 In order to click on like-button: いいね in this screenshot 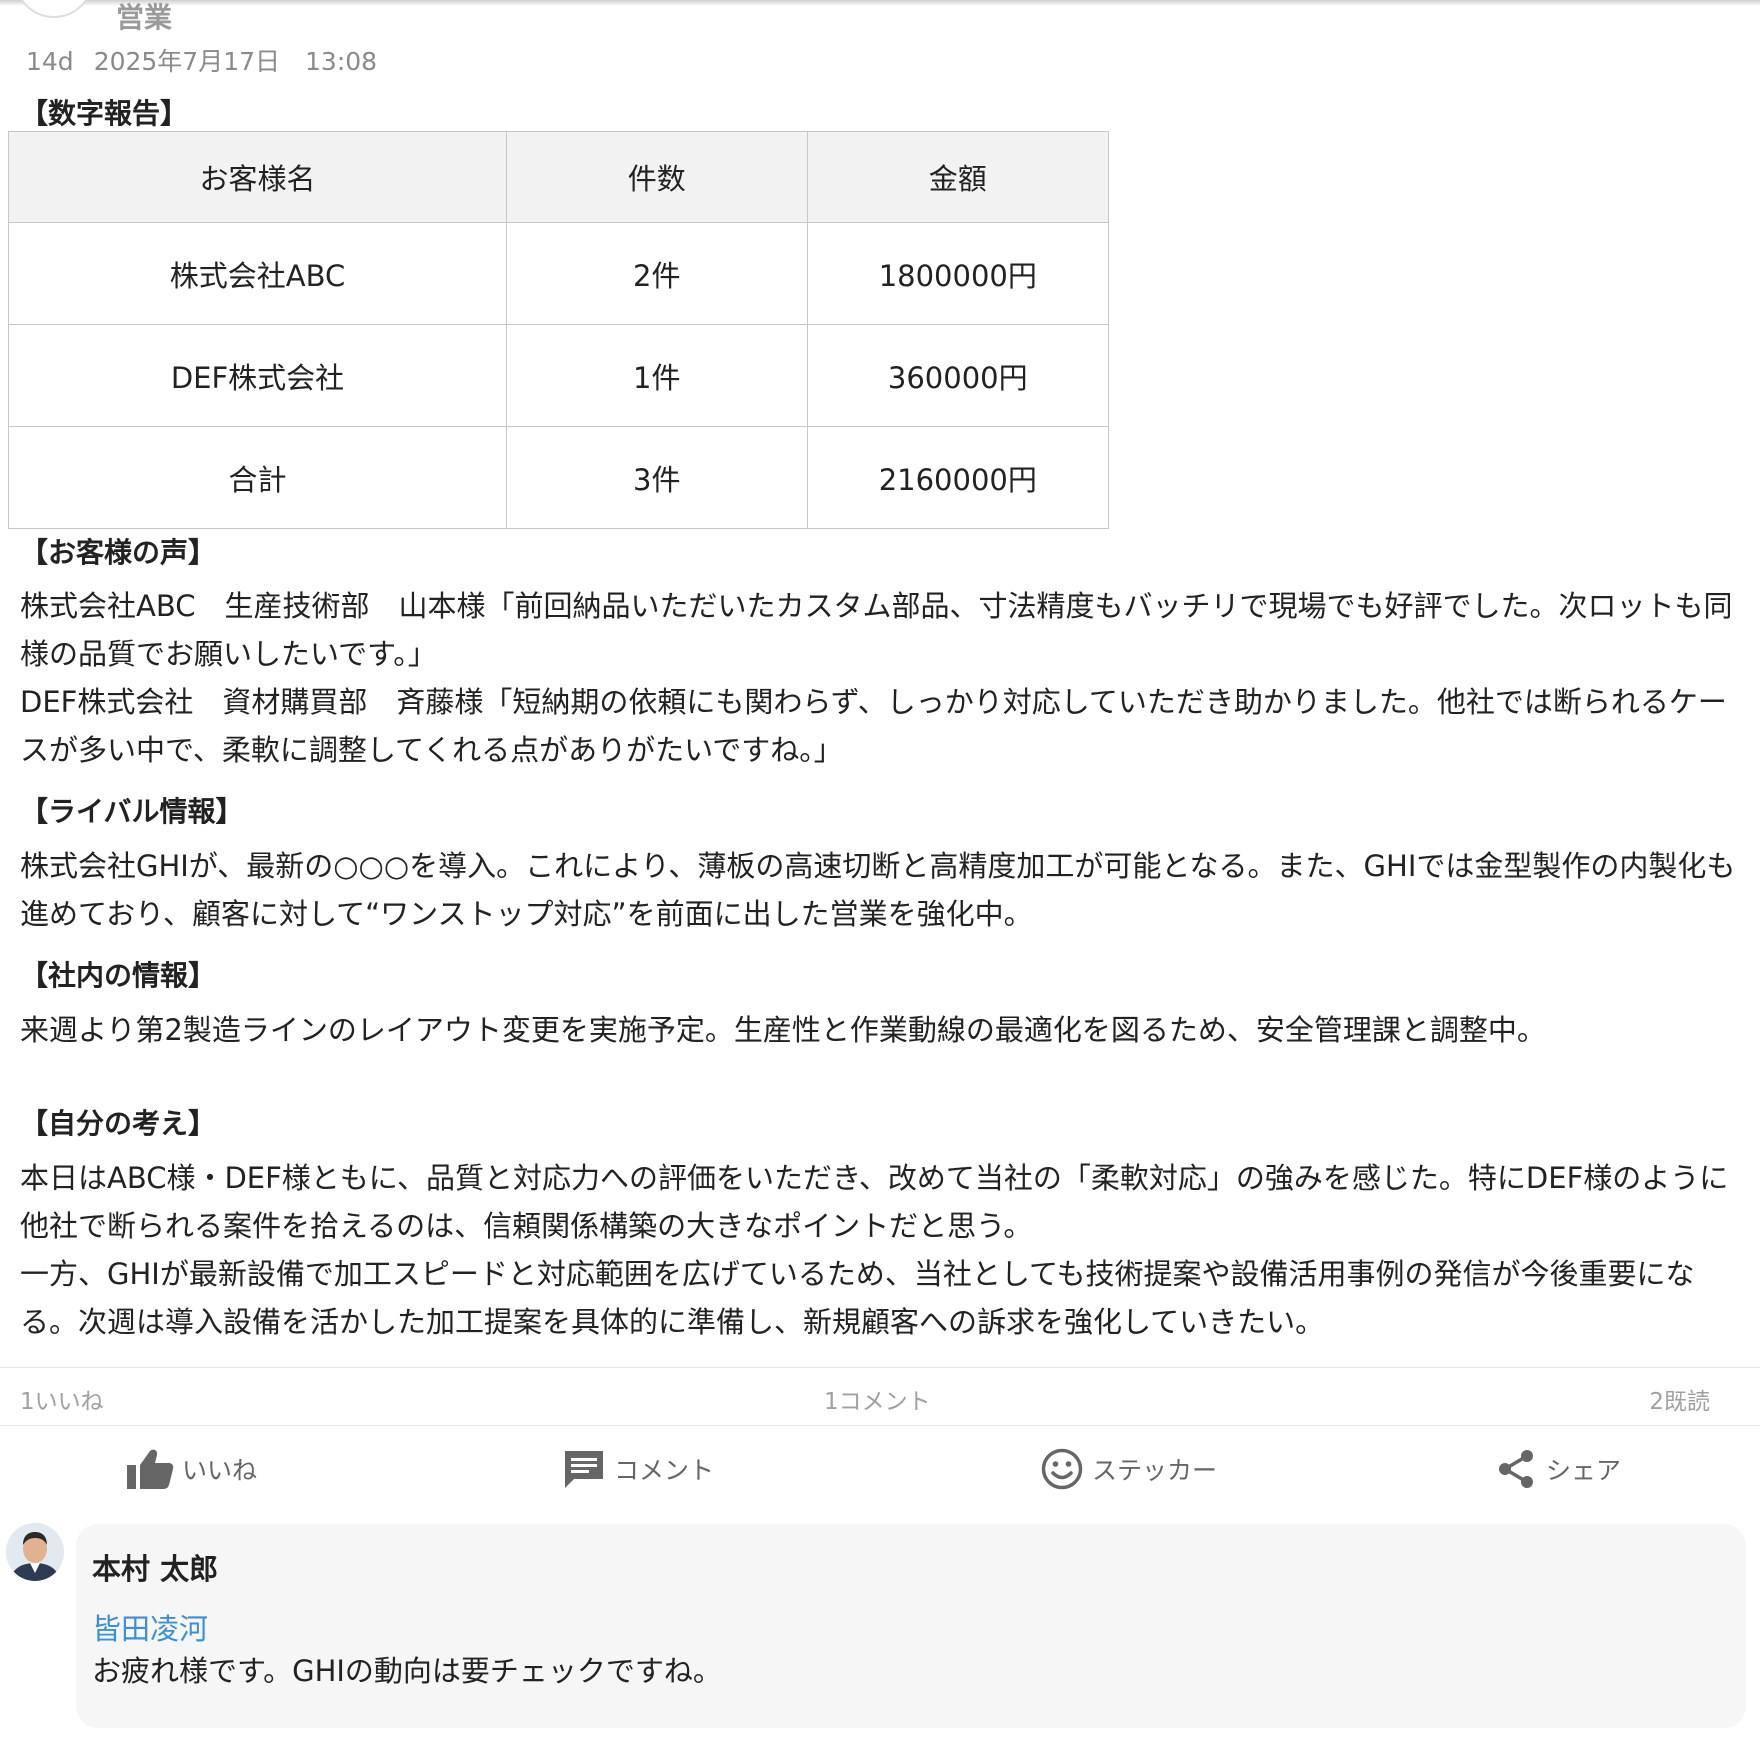, I will do `click(191, 1469)`.